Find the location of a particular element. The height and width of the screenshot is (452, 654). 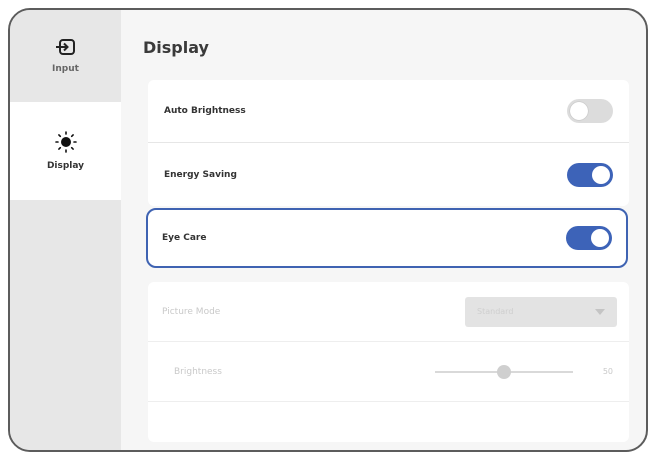

eye-care-label: Eye Care is located at coordinates (184, 238).